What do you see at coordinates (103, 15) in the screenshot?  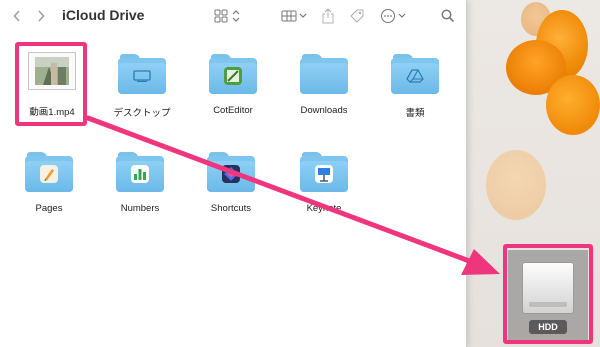 I see `window-title: iCloud Drive` at bounding box center [103, 15].